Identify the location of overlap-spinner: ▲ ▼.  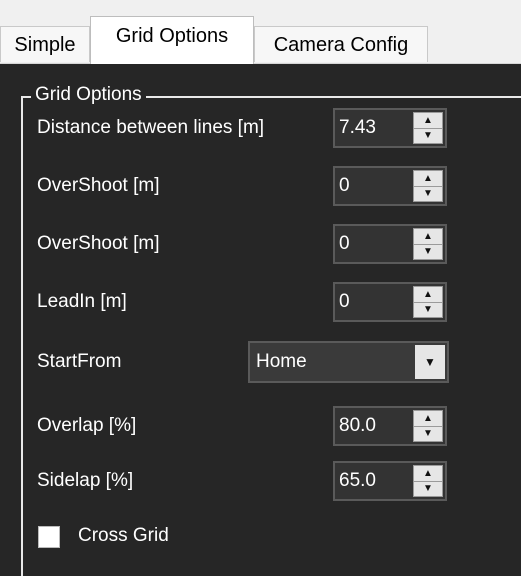
(428, 426).